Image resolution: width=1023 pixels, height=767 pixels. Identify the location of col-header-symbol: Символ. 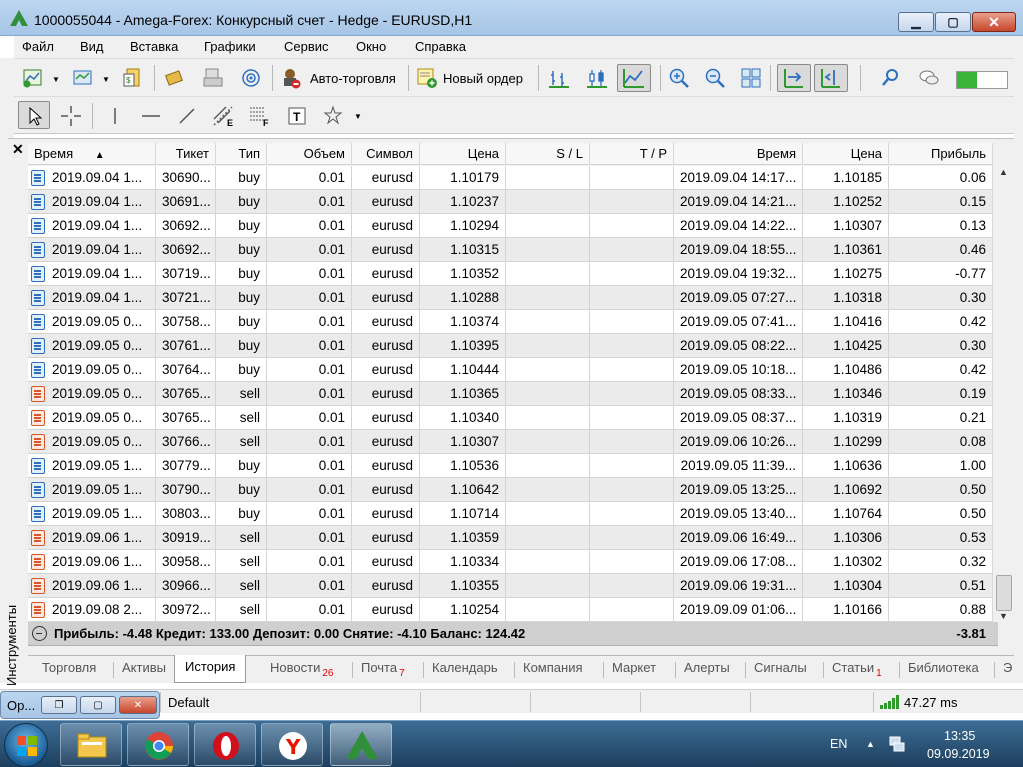
(386, 154).